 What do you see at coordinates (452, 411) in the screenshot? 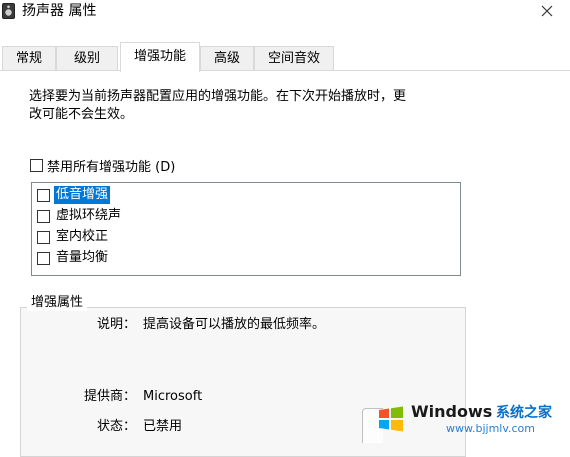
I see `watermark-brand: Windows` at bounding box center [452, 411].